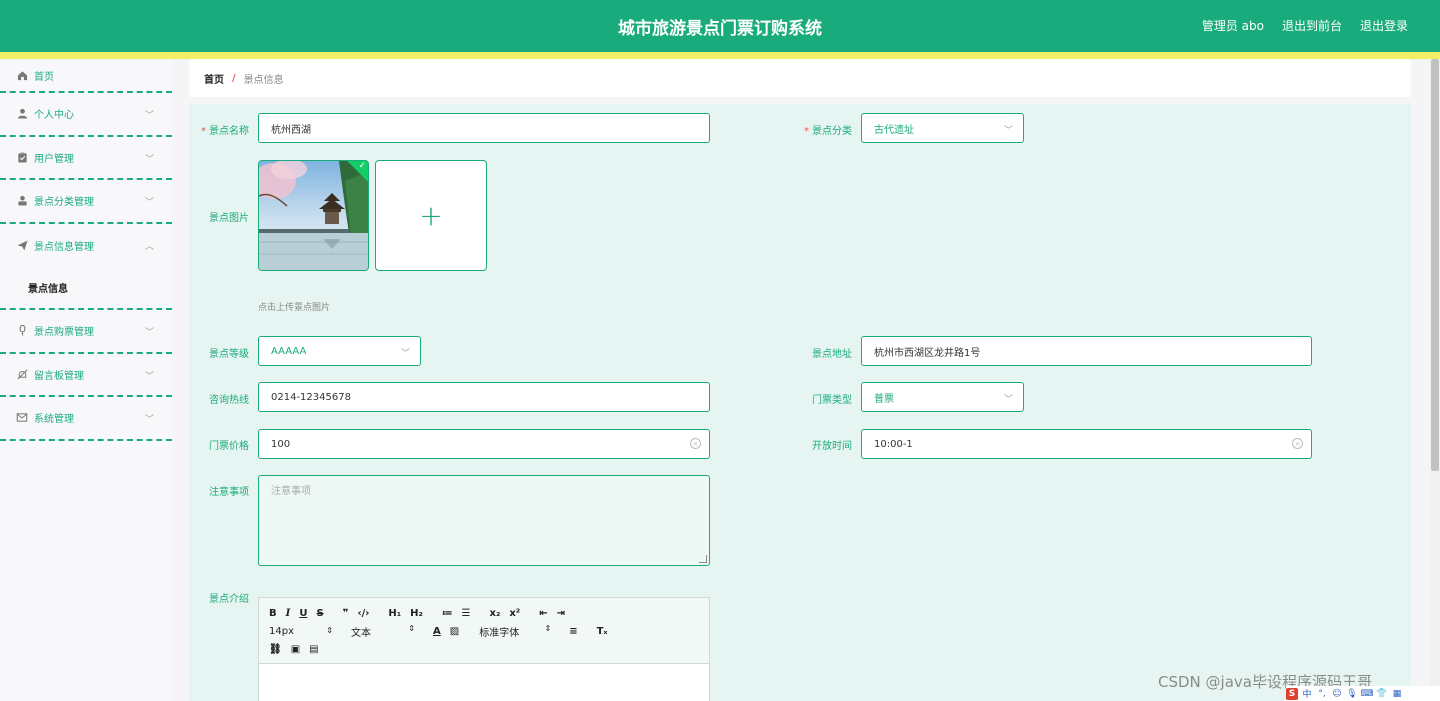 The image size is (1440, 701). I want to click on header-actions: 管理员 abo 退出到前台 退出登录, so click(1305, 25).